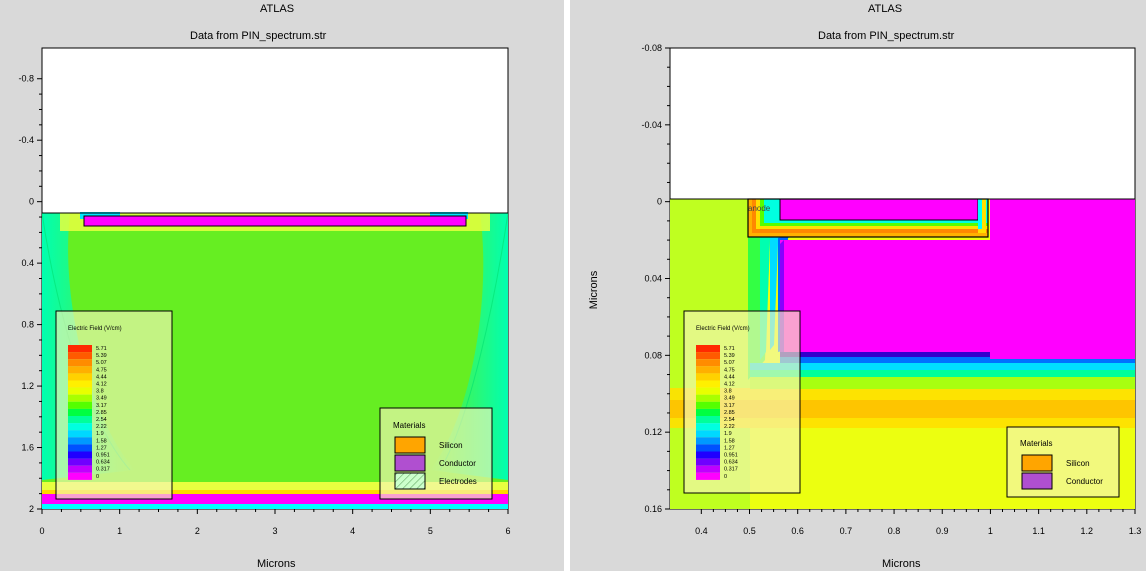 Image resolution: width=1146 pixels, height=571 pixels. Describe the element at coordinates (725, 477) in the screenshot. I see `colorbar-label: 0` at that location.